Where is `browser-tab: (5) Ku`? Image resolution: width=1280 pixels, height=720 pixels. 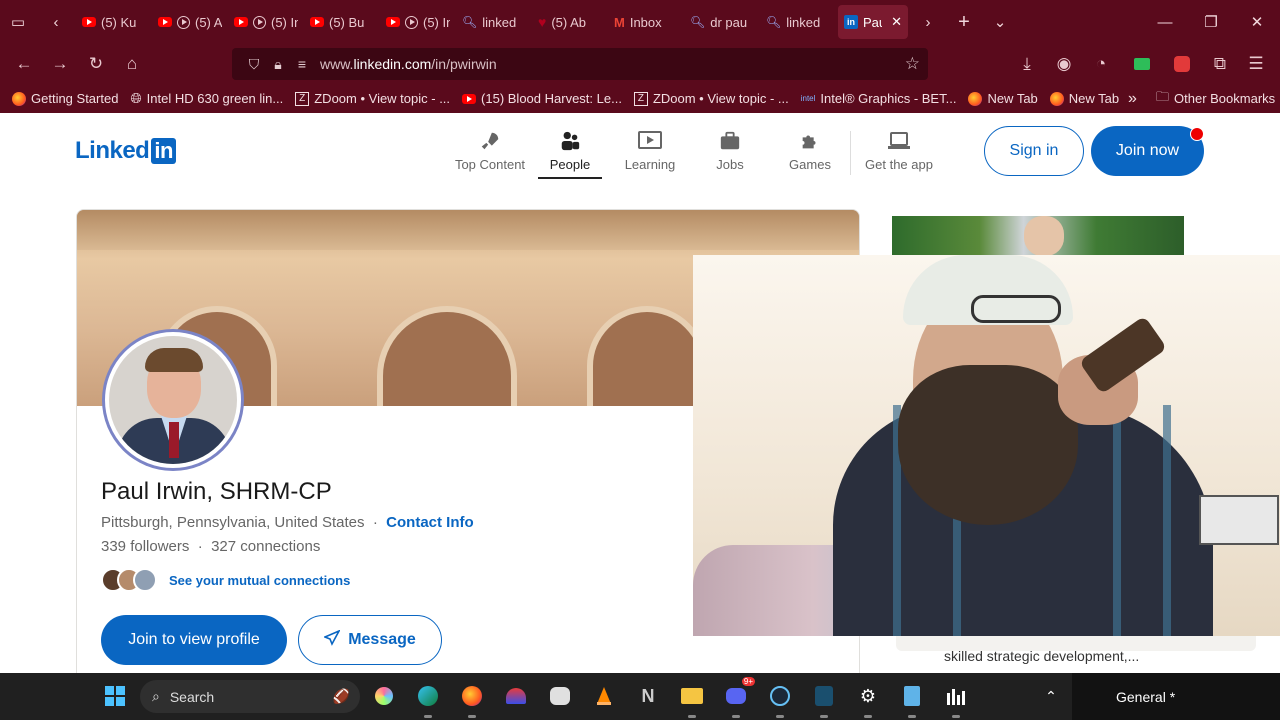 browser-tab: (5) Ku is located at coordinates (114, 22).